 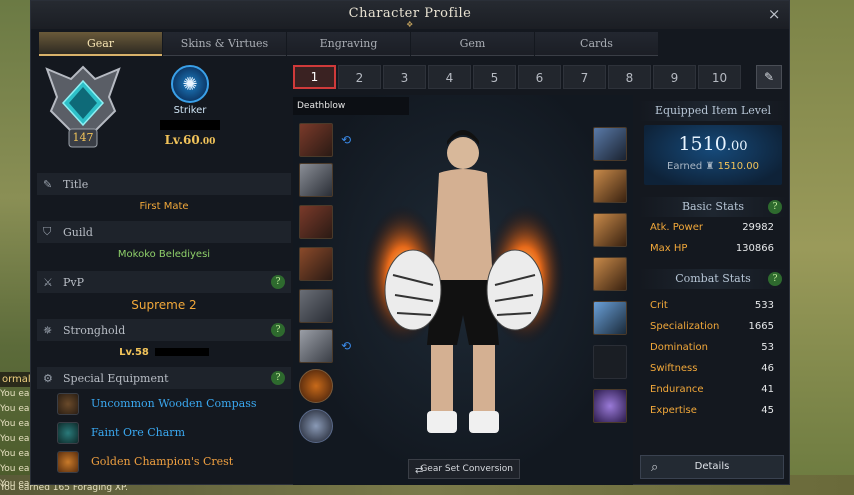 What do you see at coordinates (346, 346) in the screenshot?
I see `transcend-icon: ⟲` at bounding box center [346, 346].